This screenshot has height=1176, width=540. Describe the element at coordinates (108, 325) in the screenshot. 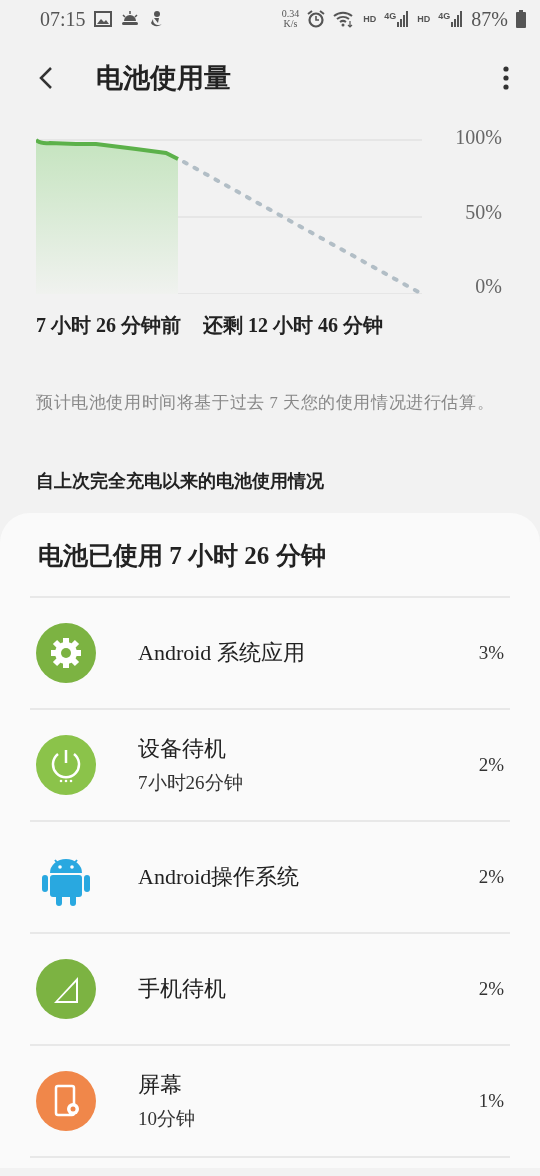

I see `time-ago-label: 7 小时 26 分钟前` at that location.